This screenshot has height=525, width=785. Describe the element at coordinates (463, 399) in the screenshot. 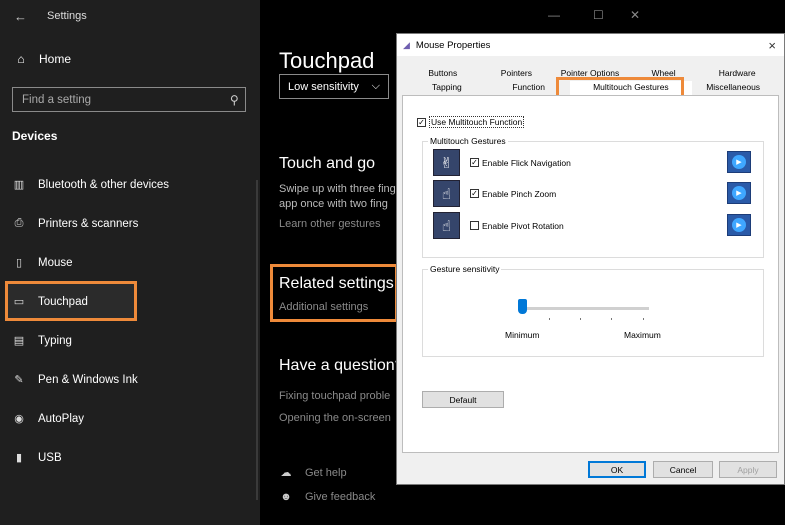

I see `default-button: Default` at that location.